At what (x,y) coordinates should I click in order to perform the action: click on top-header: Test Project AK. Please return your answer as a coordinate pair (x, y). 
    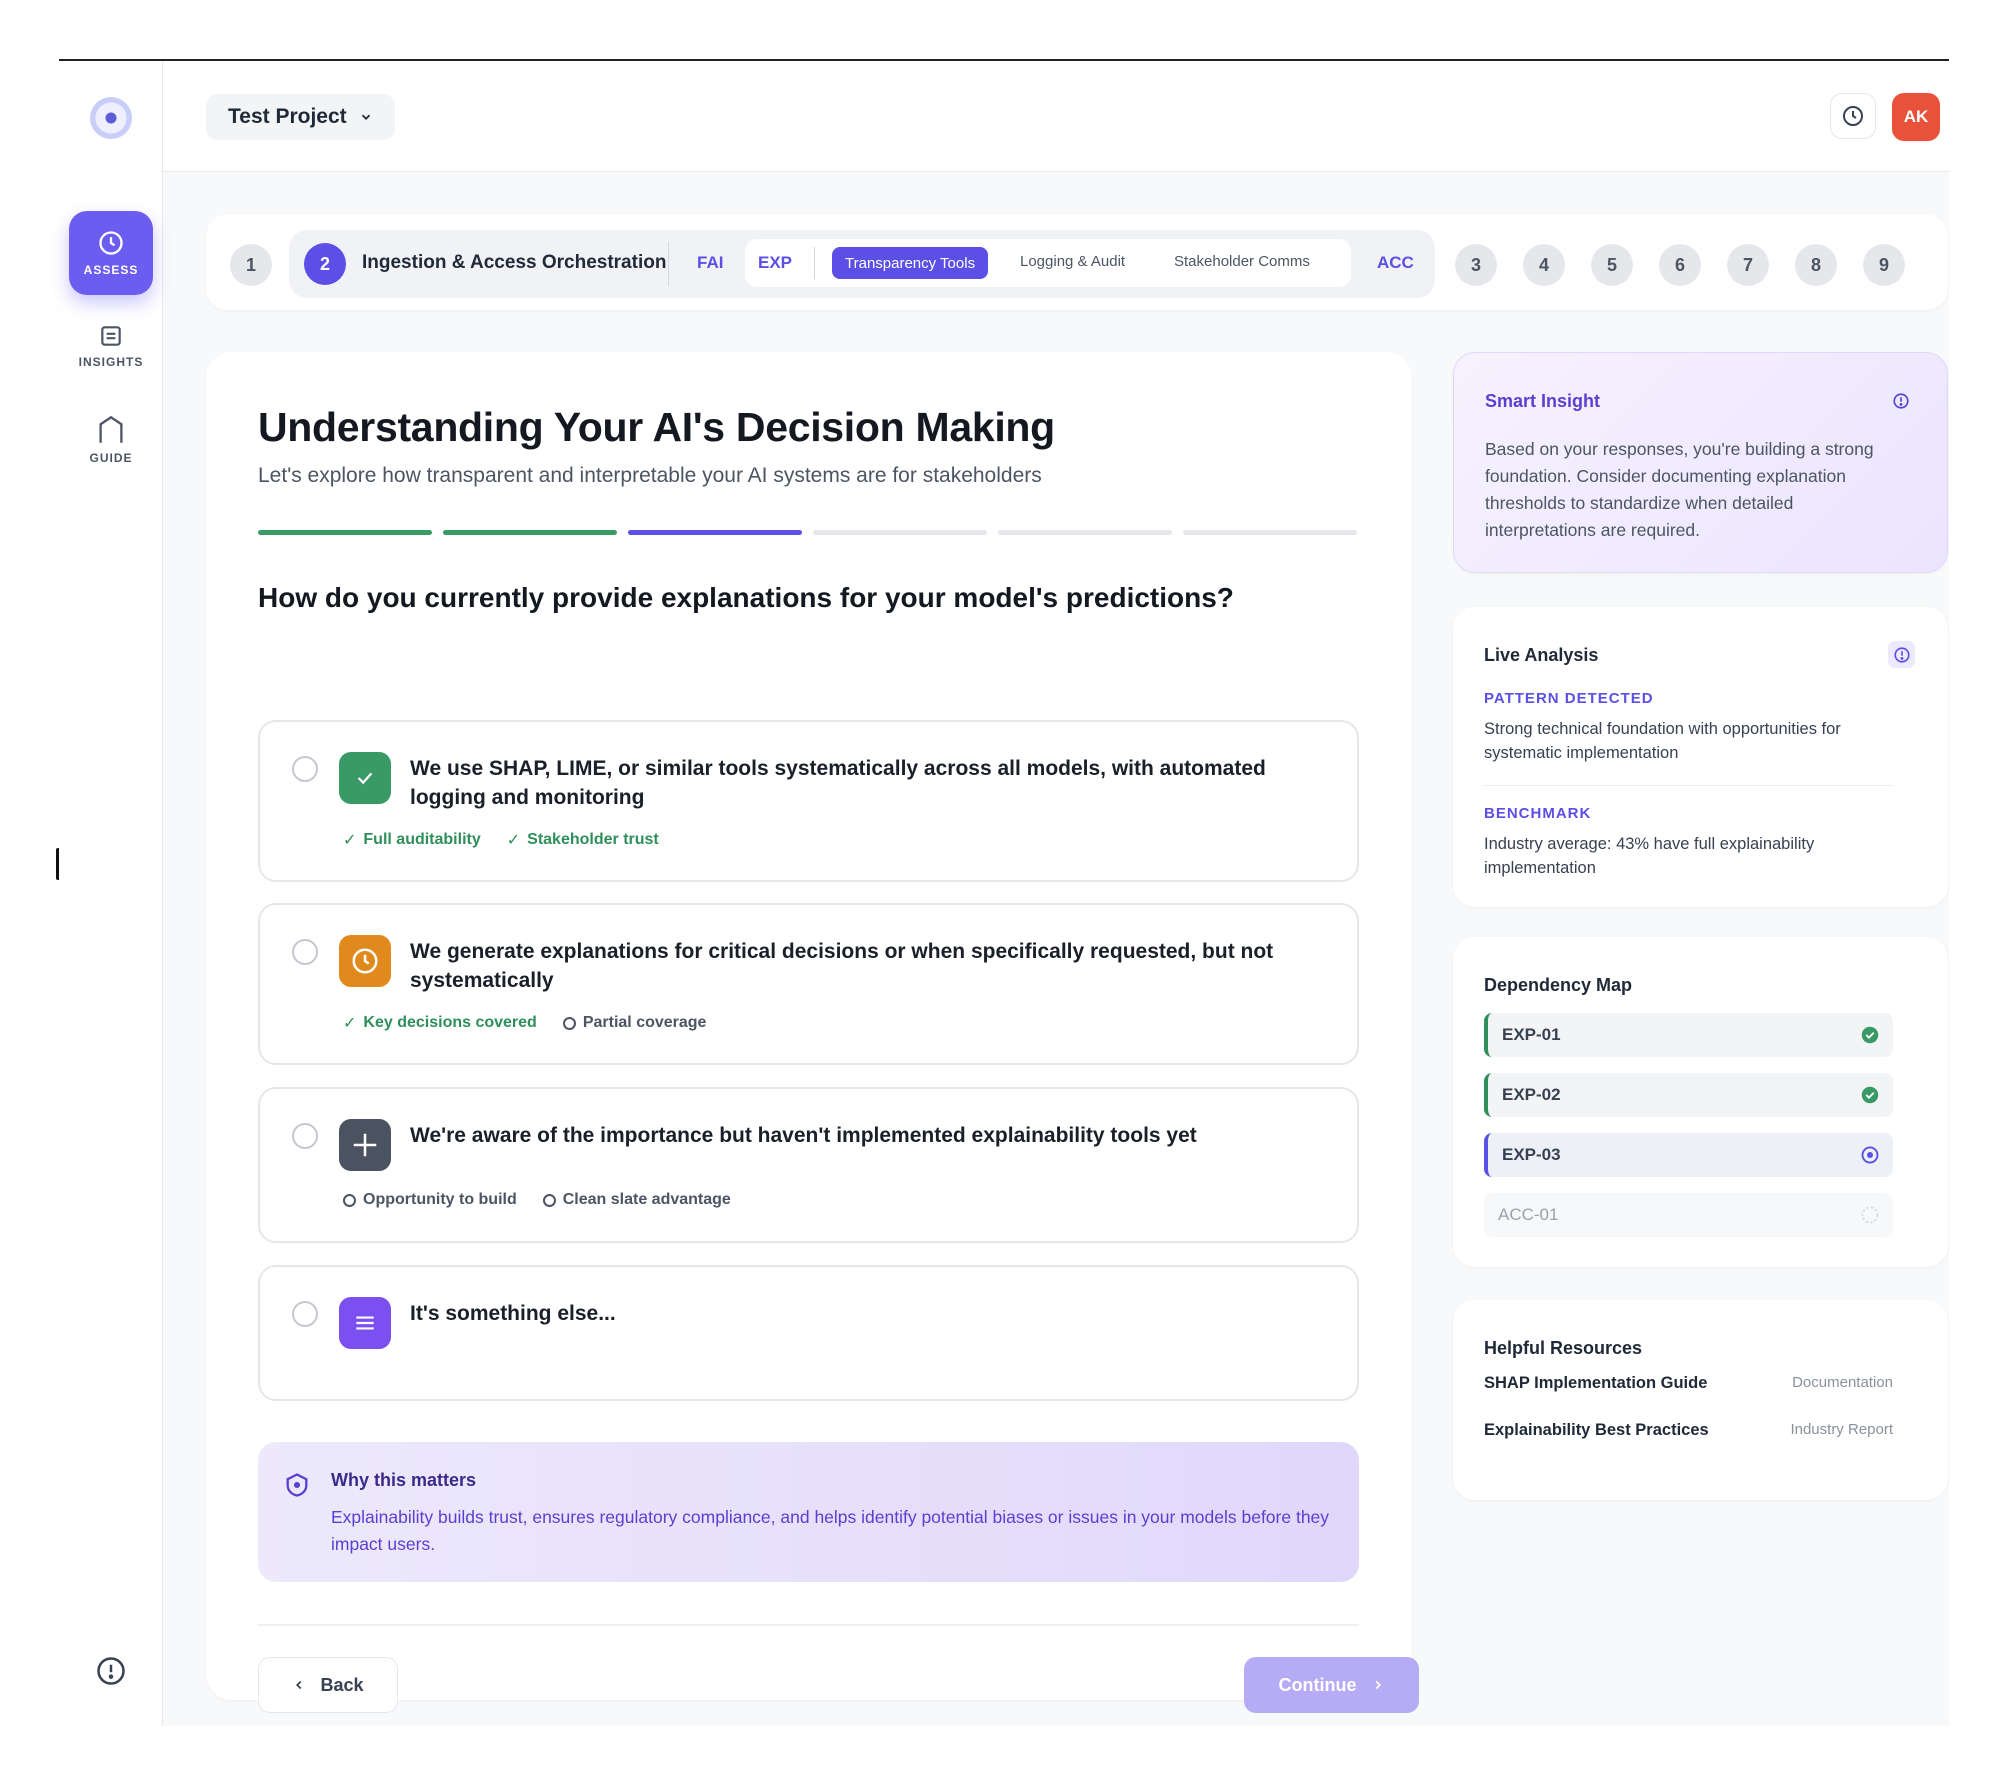
    Looking at the image, I should click on (1056, 116).